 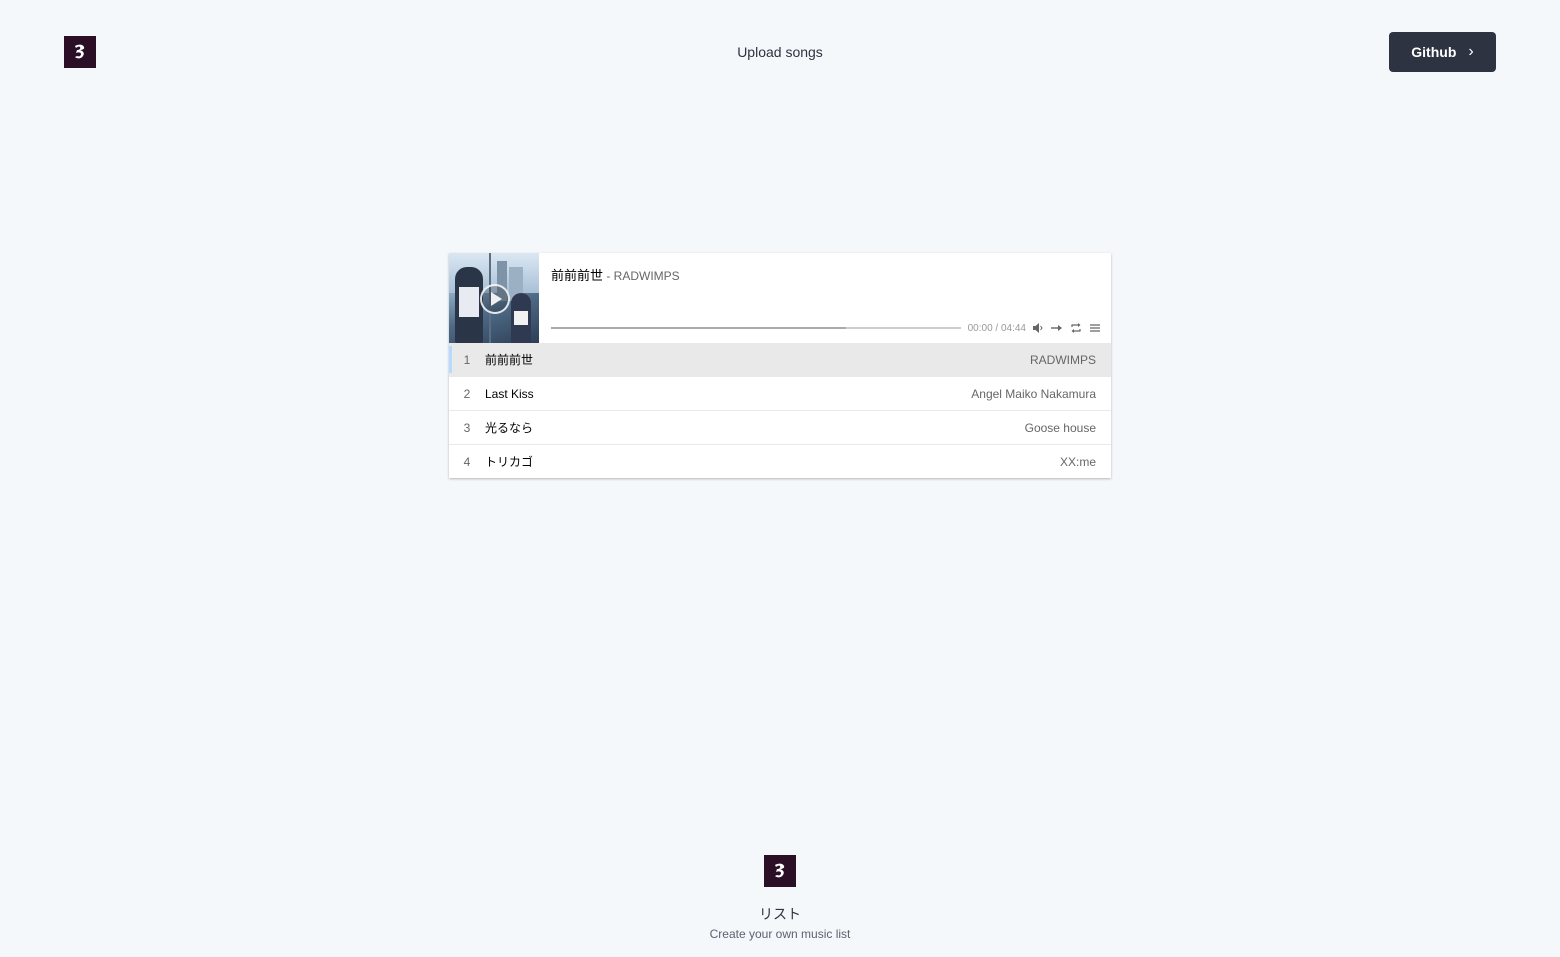 What do you see at coordinates (1095, 328) in the screenshot?
I see `playlist-menu-icon` at bounding box center [1095, 328].